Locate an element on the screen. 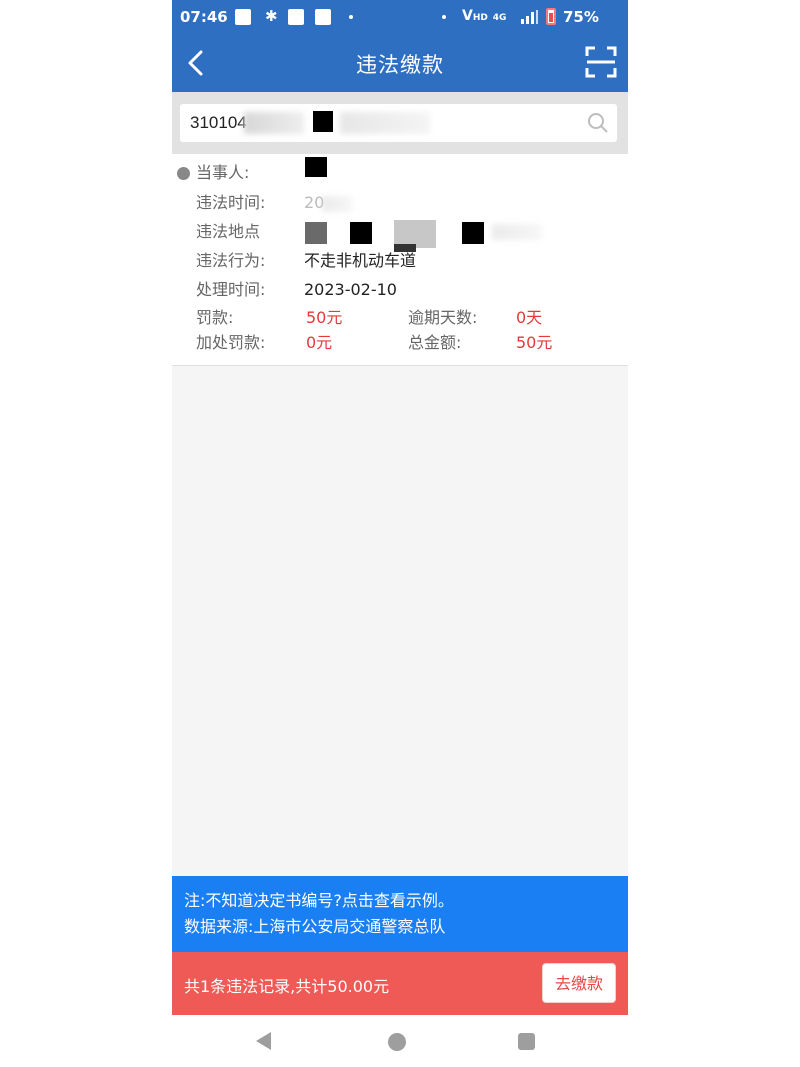 The height and width of the screenshot is (1067, 800). violation-action-label: 违法行为: is located at coordinates (231, 260).